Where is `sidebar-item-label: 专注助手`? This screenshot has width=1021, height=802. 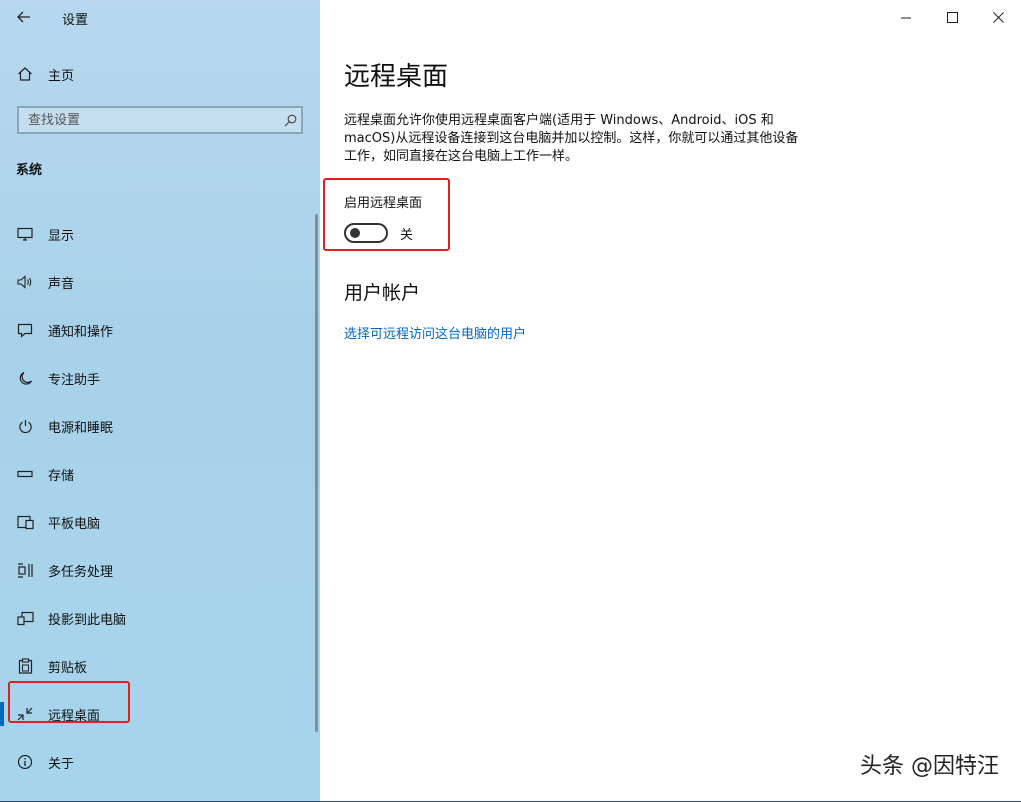
sidebar-item-label: 专注助手 is located at coordinates (74, 380).